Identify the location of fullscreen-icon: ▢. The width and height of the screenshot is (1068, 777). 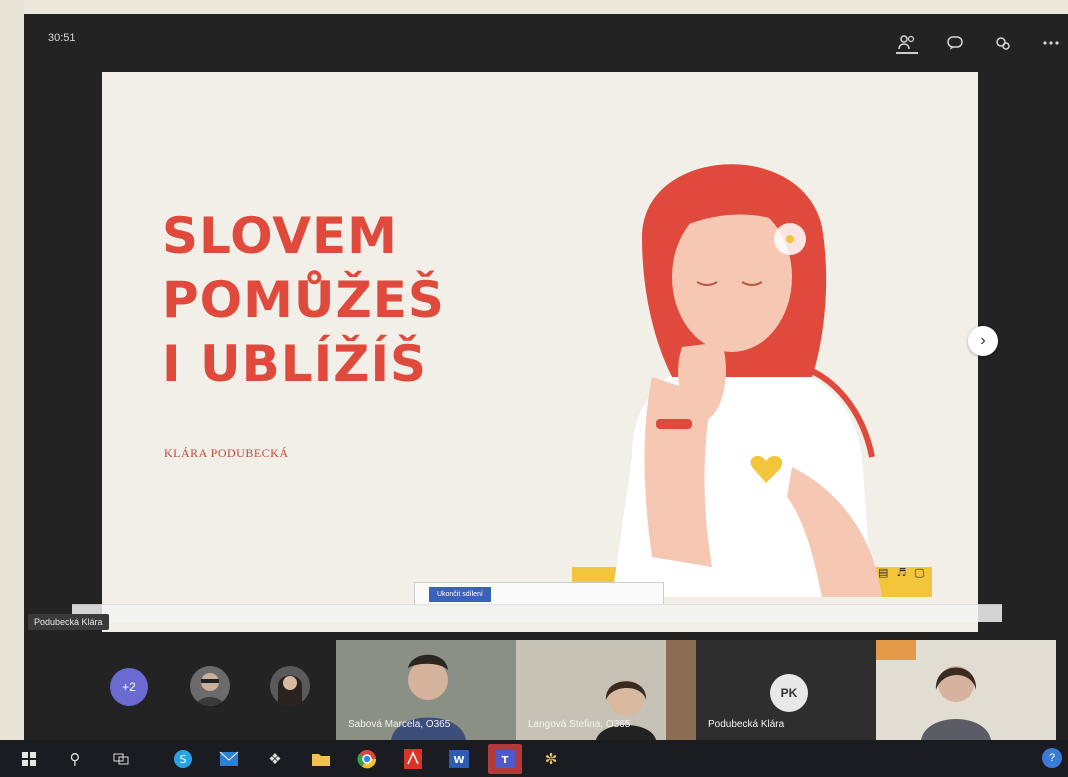
(919, 572).